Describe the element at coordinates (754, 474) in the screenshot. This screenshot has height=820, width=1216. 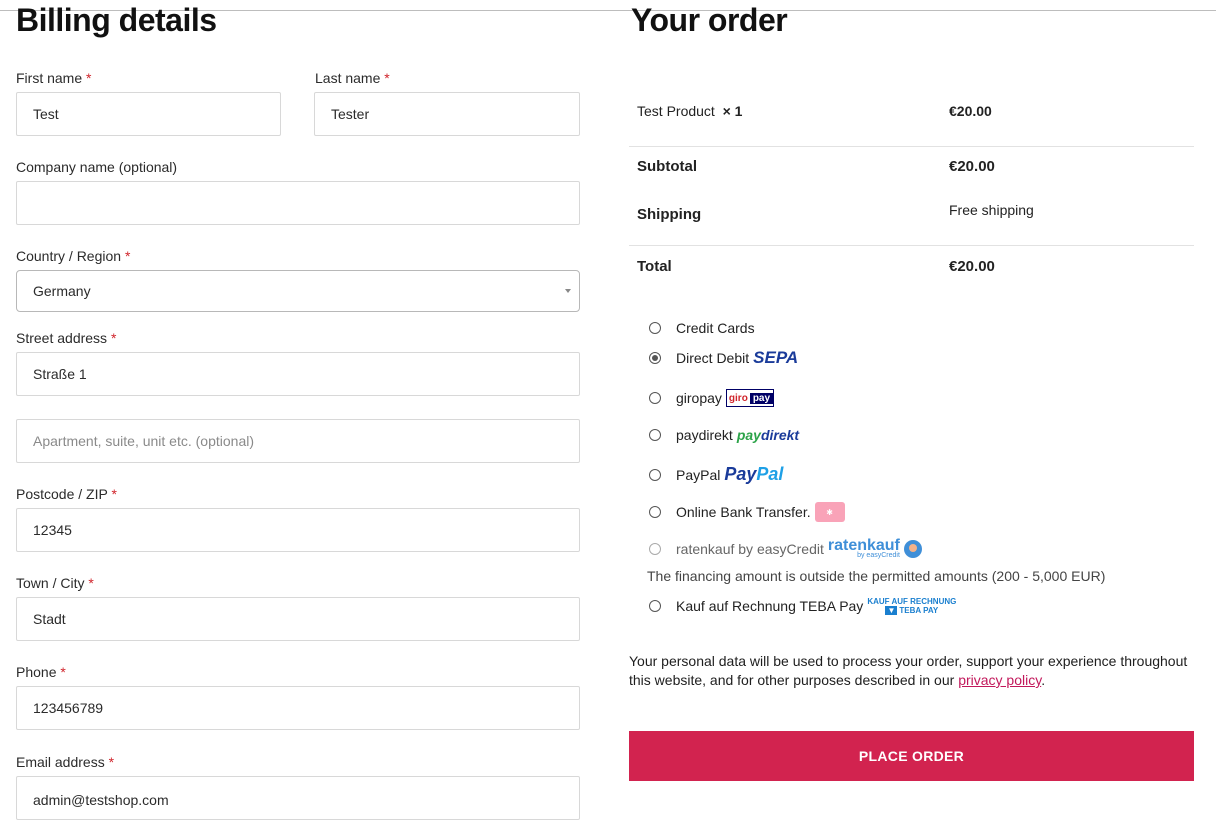
I see `paypal-logo: Pay Pal` at that location.